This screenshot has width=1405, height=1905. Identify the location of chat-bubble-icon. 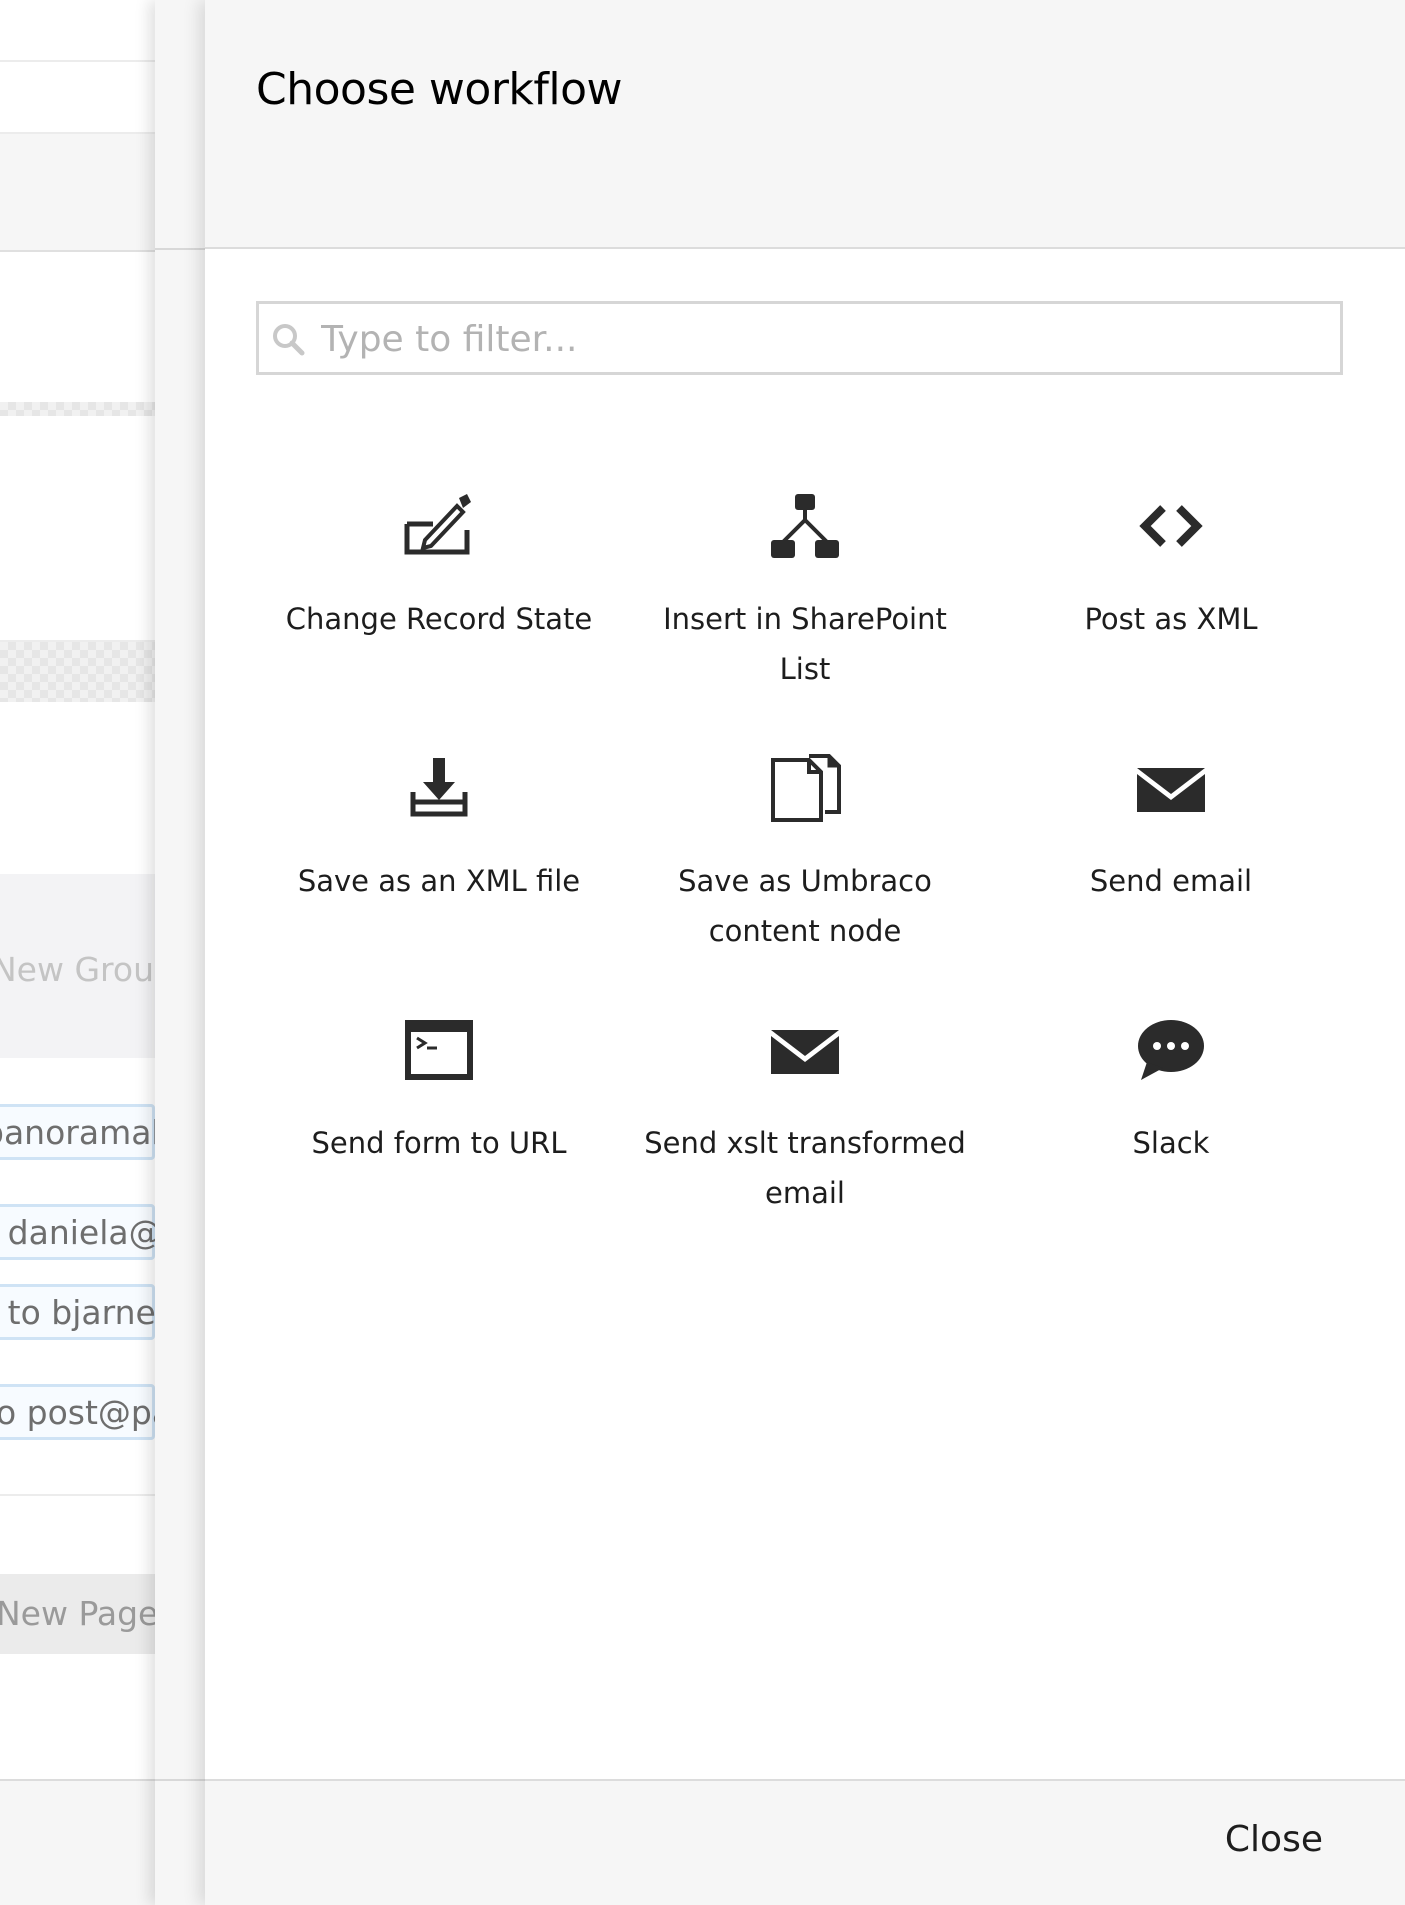
(1171, 1050).